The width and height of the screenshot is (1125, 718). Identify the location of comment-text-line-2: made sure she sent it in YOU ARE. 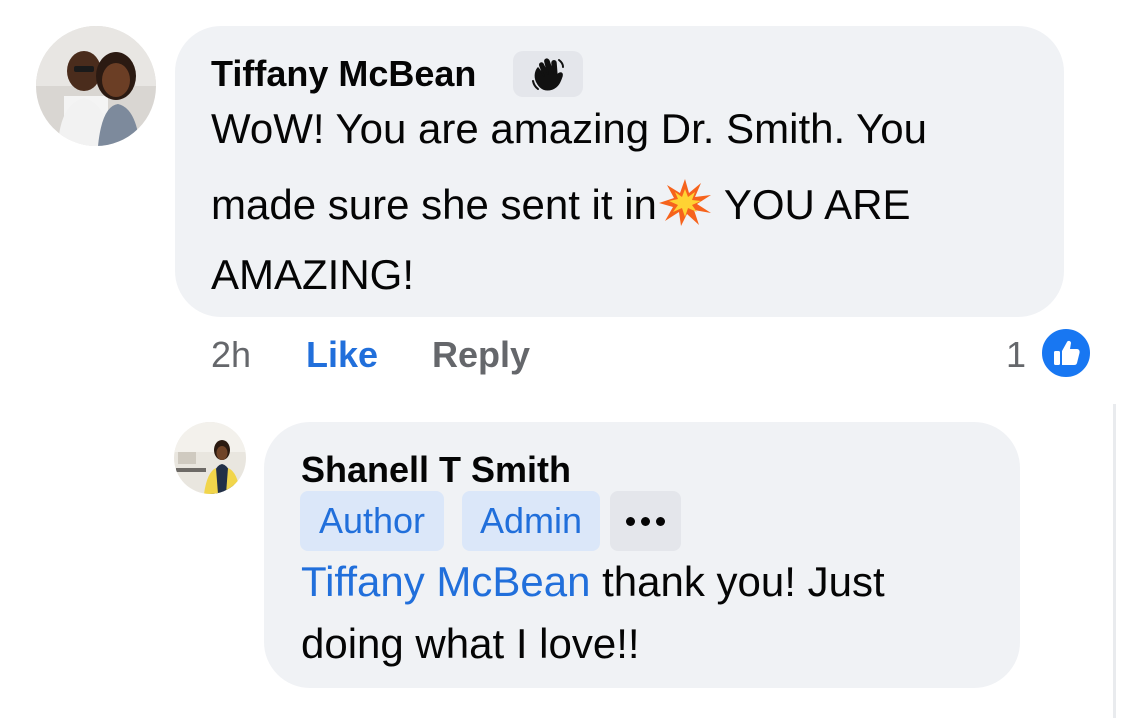
(631, 204).